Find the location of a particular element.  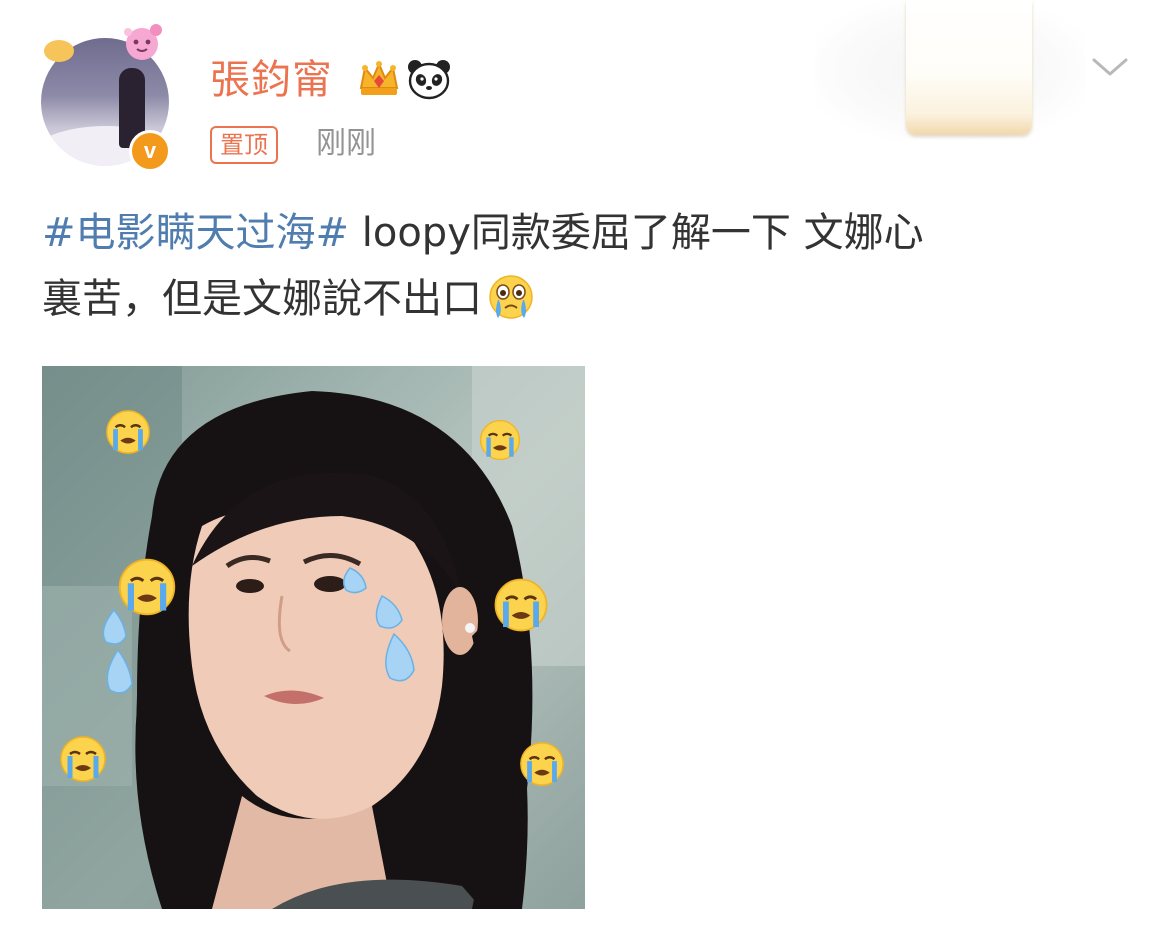

verified-v-icon: v is located at coordinates (150, 151).